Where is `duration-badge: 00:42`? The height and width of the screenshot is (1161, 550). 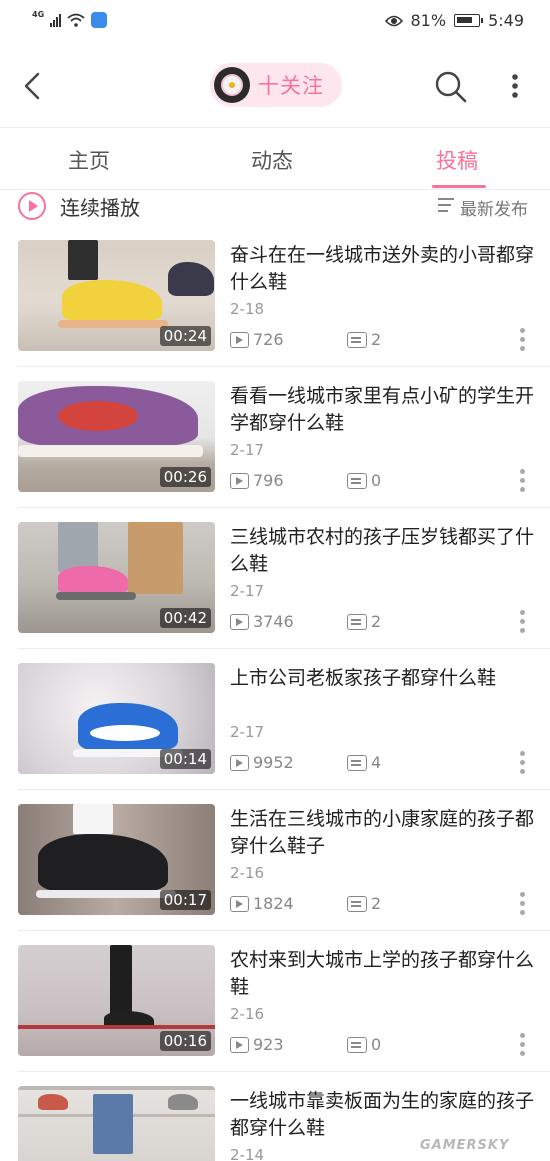
duration-badge: 00:42 is located at coordinates (185, 618).